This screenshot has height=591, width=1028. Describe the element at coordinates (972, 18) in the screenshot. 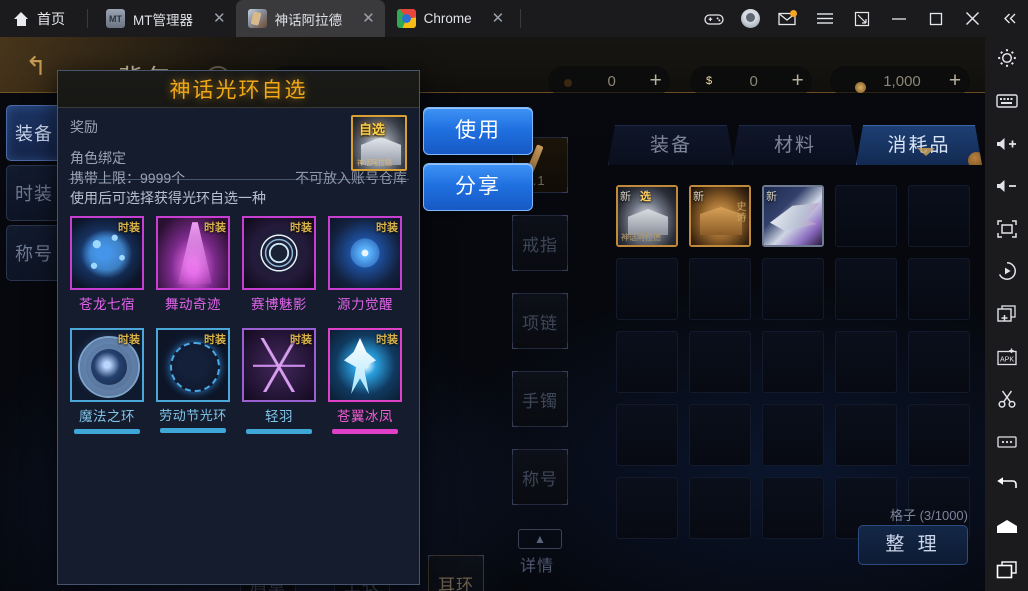

I see `close-icon` at that location.